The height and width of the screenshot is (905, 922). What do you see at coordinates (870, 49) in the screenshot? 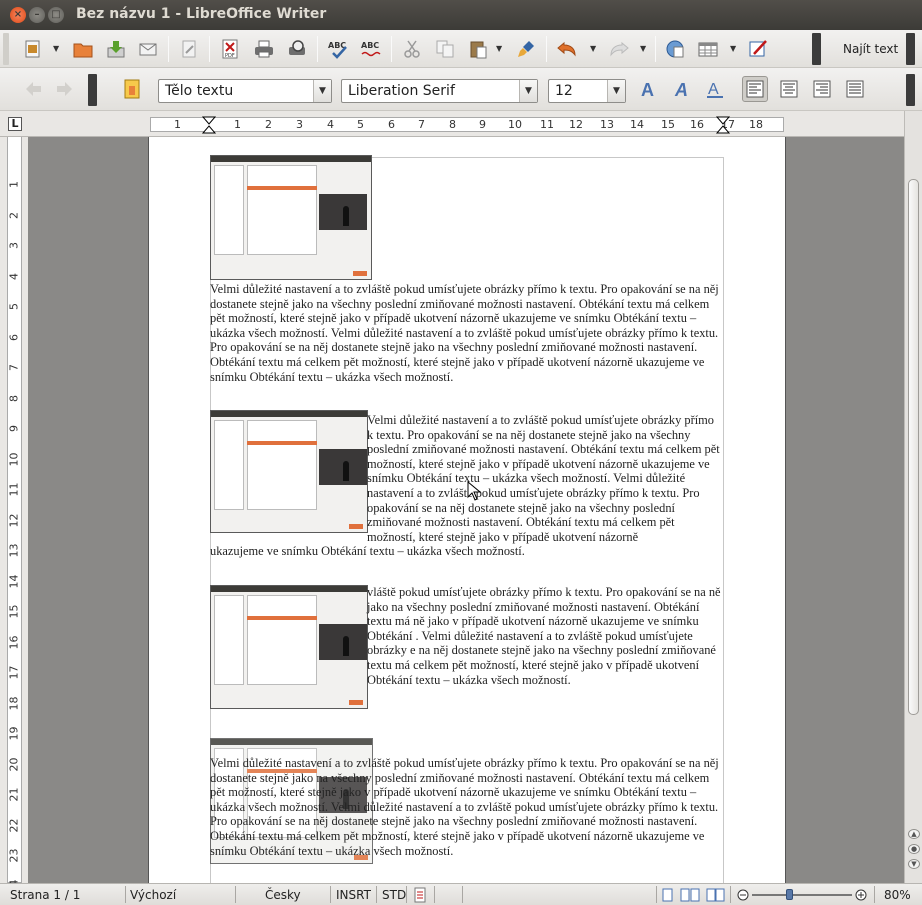
I see `find-text-label: Najít text` at bounding box center [870, 49].